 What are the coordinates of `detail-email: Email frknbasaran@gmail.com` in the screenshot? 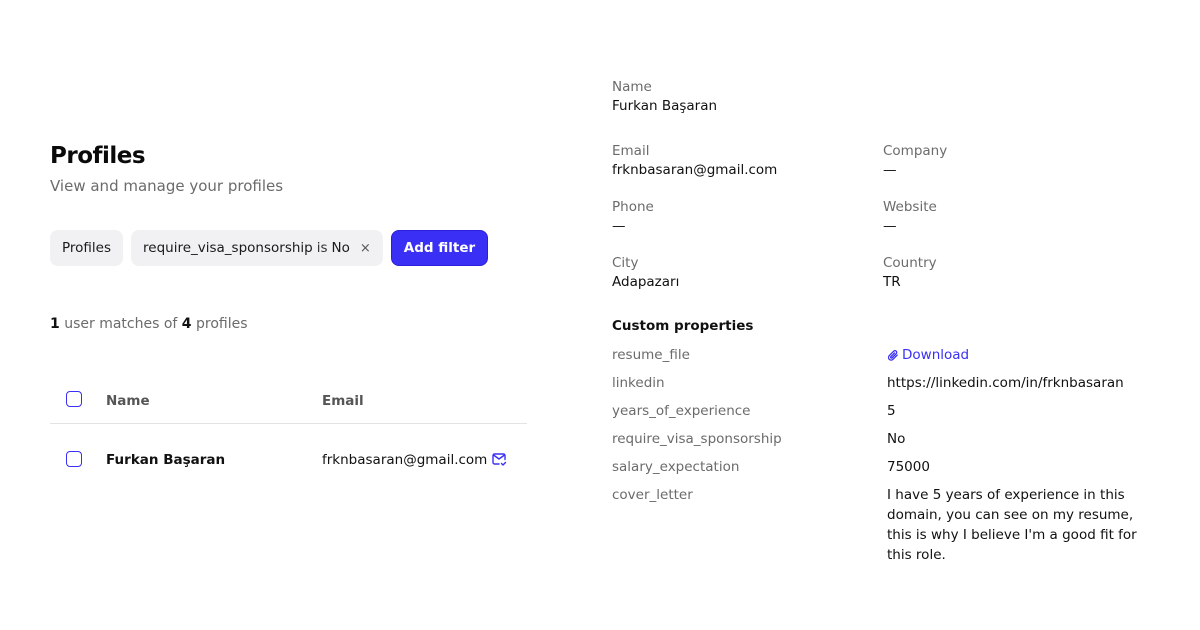 It's located at (694, 160).